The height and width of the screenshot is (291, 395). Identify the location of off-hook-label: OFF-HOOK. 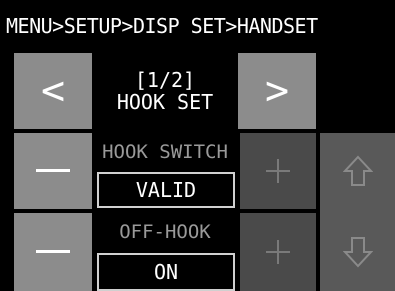
(165, 232).